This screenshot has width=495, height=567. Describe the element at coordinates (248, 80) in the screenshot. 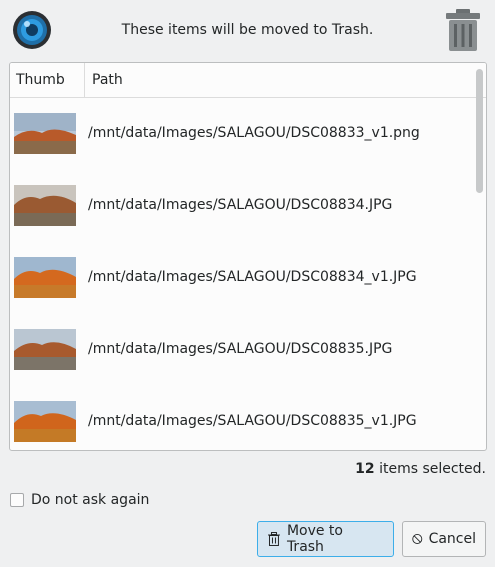

I see `list-header: Thumb Path` at that location.